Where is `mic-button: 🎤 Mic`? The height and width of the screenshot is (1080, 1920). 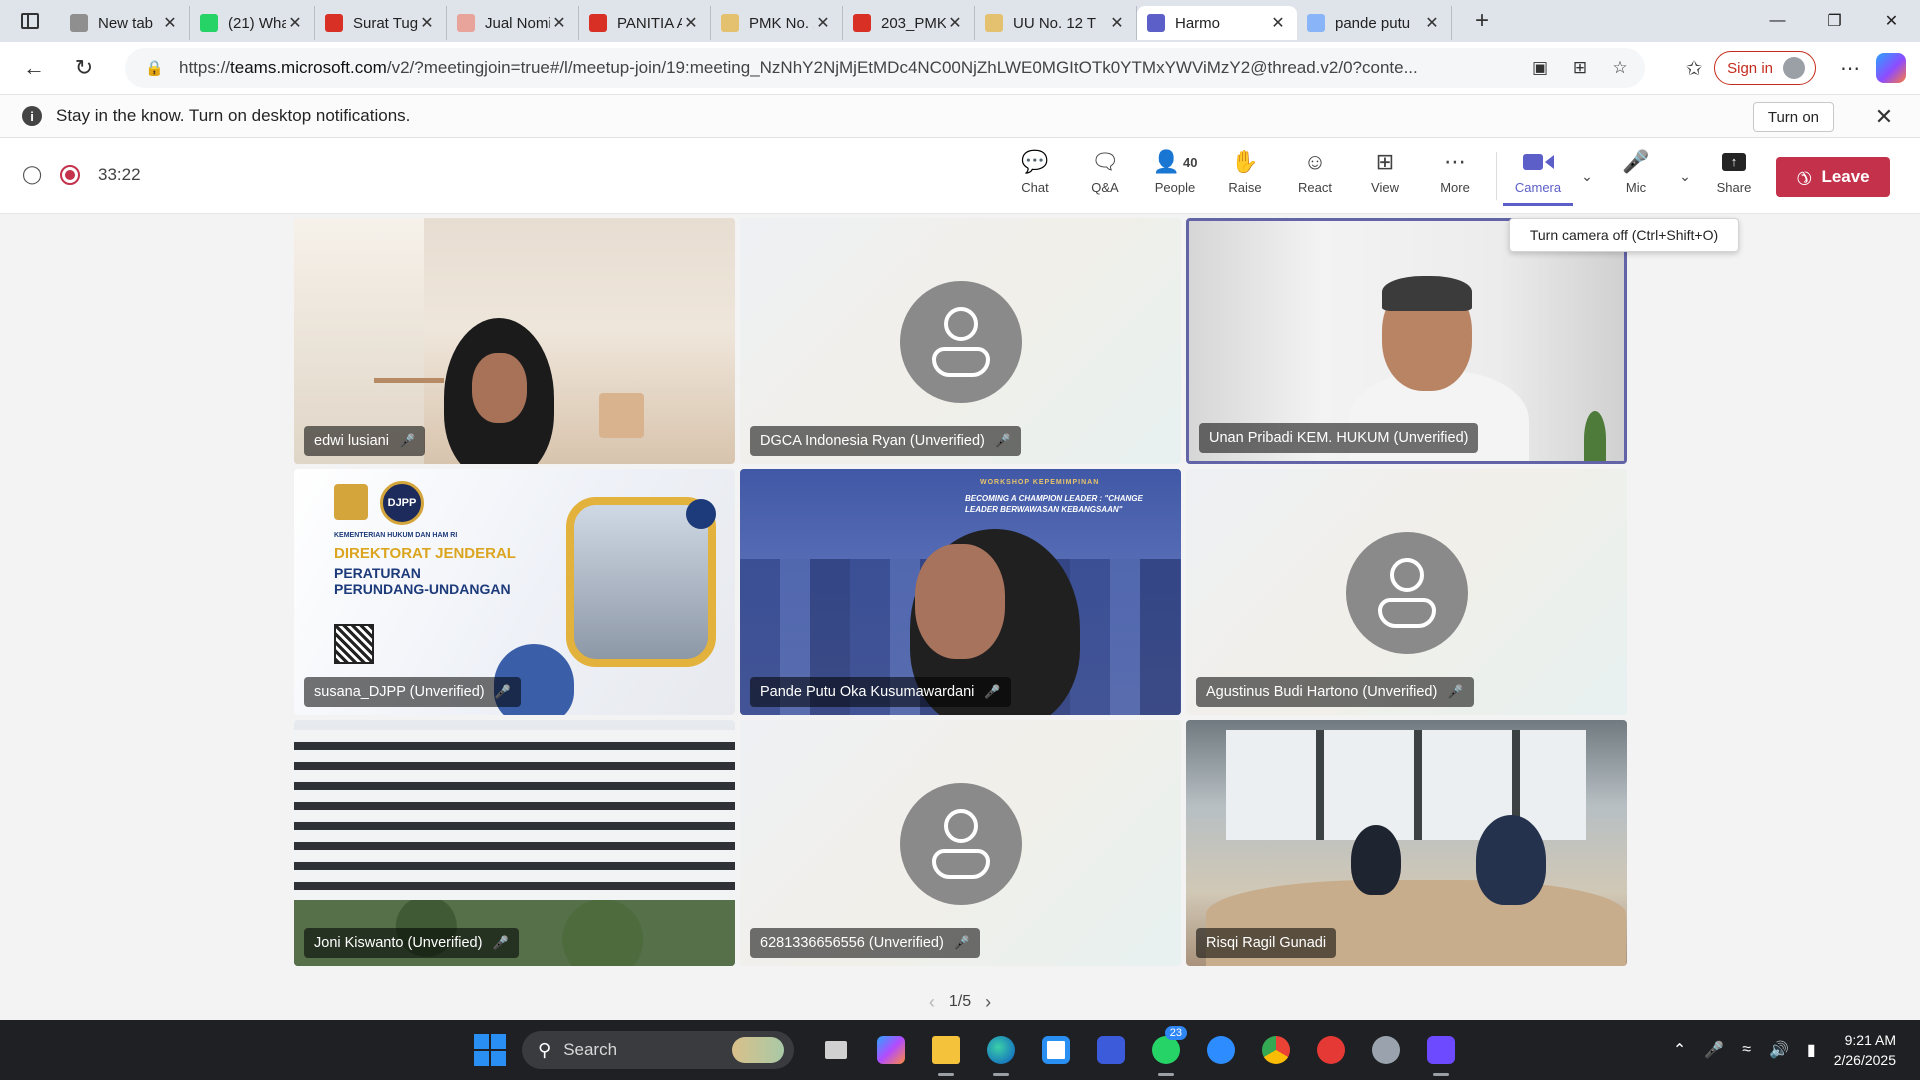 mic-button: 🎤 Mic is located at coordinates (1636, 176).